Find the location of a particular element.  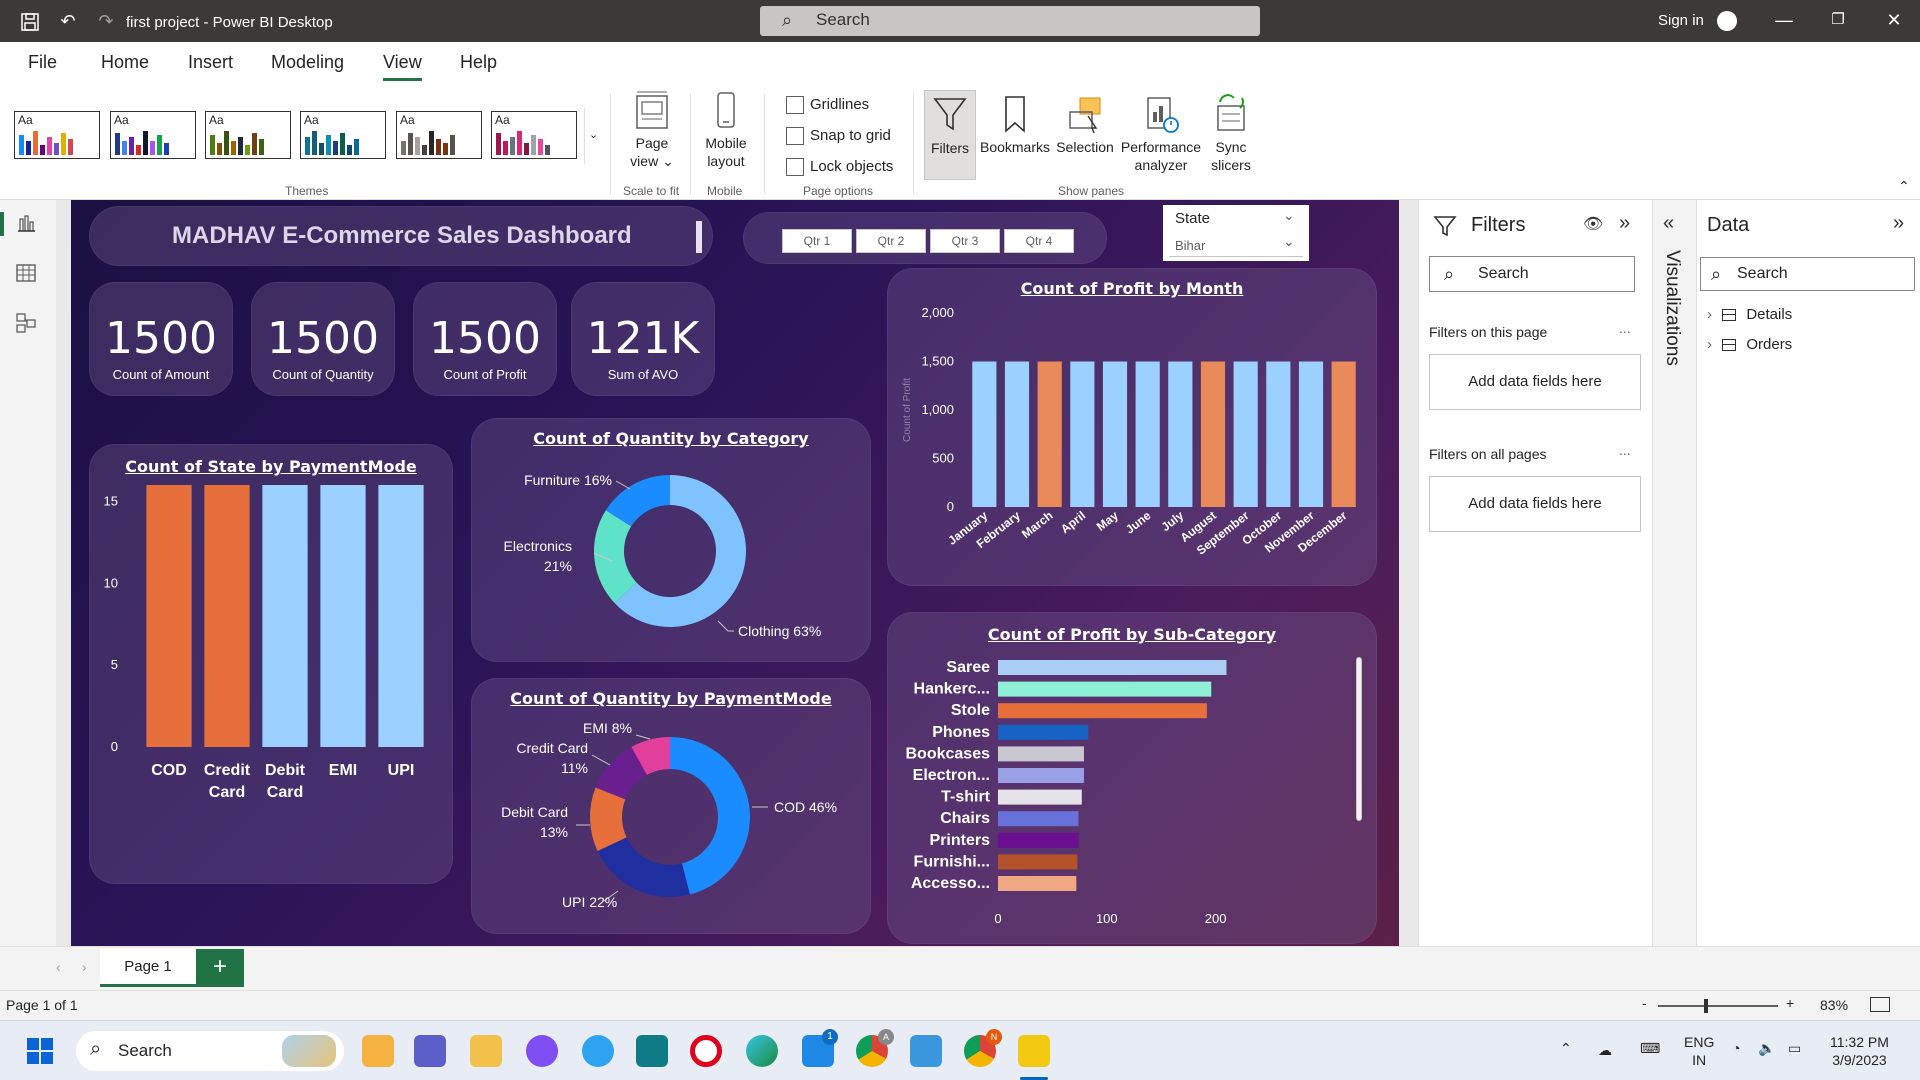

model-view-icon is located at coordinates (26, 324).